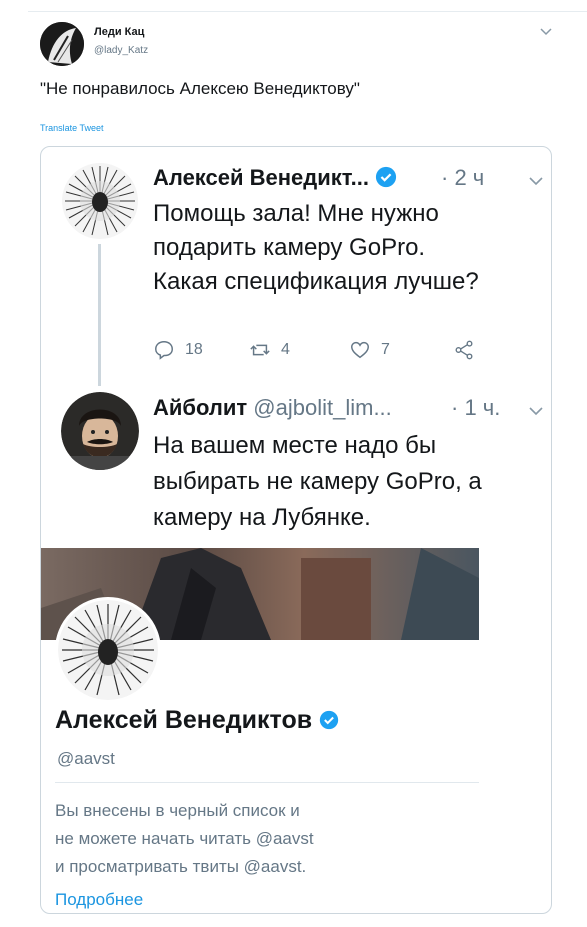  Describe the element at coordinates (464, 350) in the screenshot. I see `share-icon` at that location.